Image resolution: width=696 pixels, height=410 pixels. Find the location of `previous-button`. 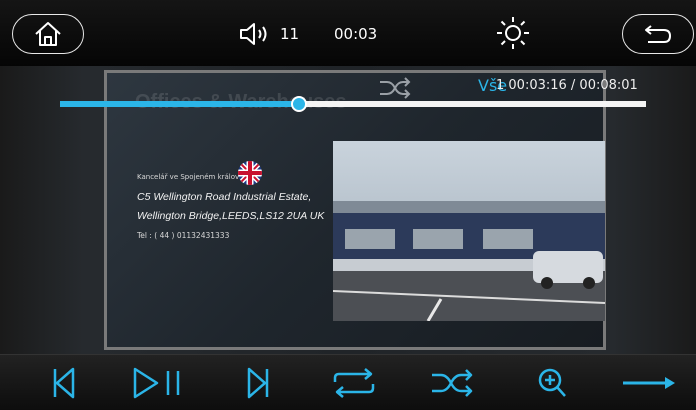

previous-button is located at coordinates (64, 383).